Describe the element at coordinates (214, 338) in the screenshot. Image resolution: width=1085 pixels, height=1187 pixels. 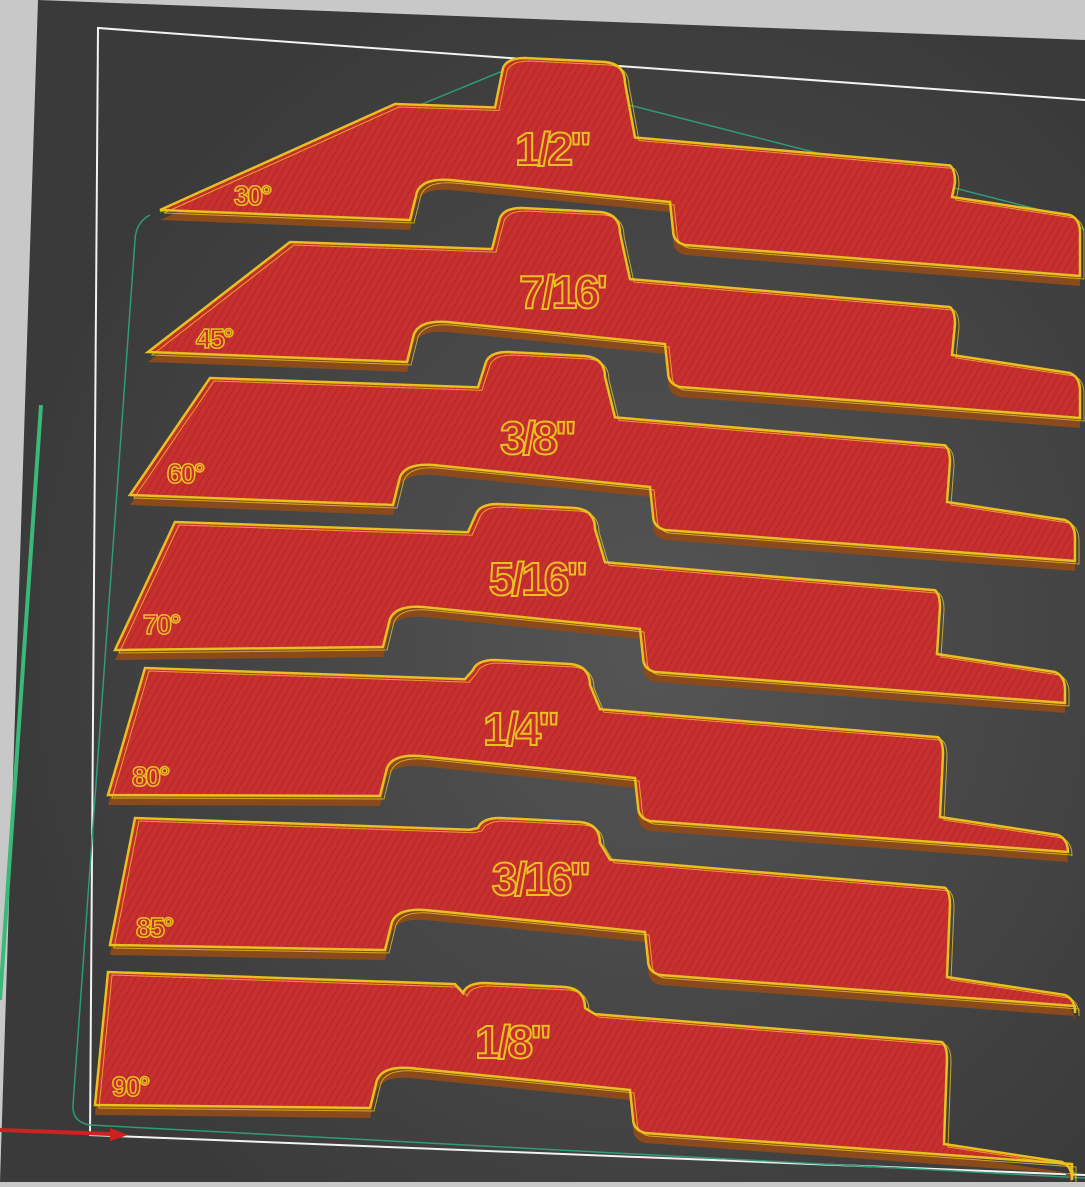
I see `gauge-angle-label: 45°` at that location.